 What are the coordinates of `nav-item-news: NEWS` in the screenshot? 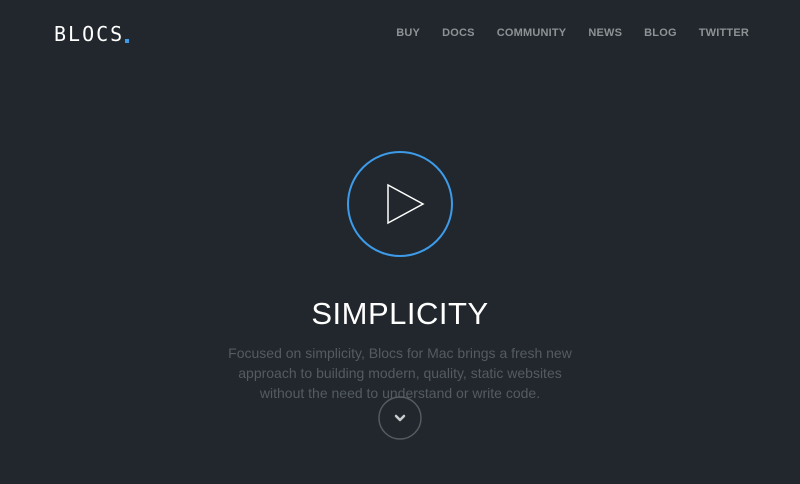 It's located at (605, 33).